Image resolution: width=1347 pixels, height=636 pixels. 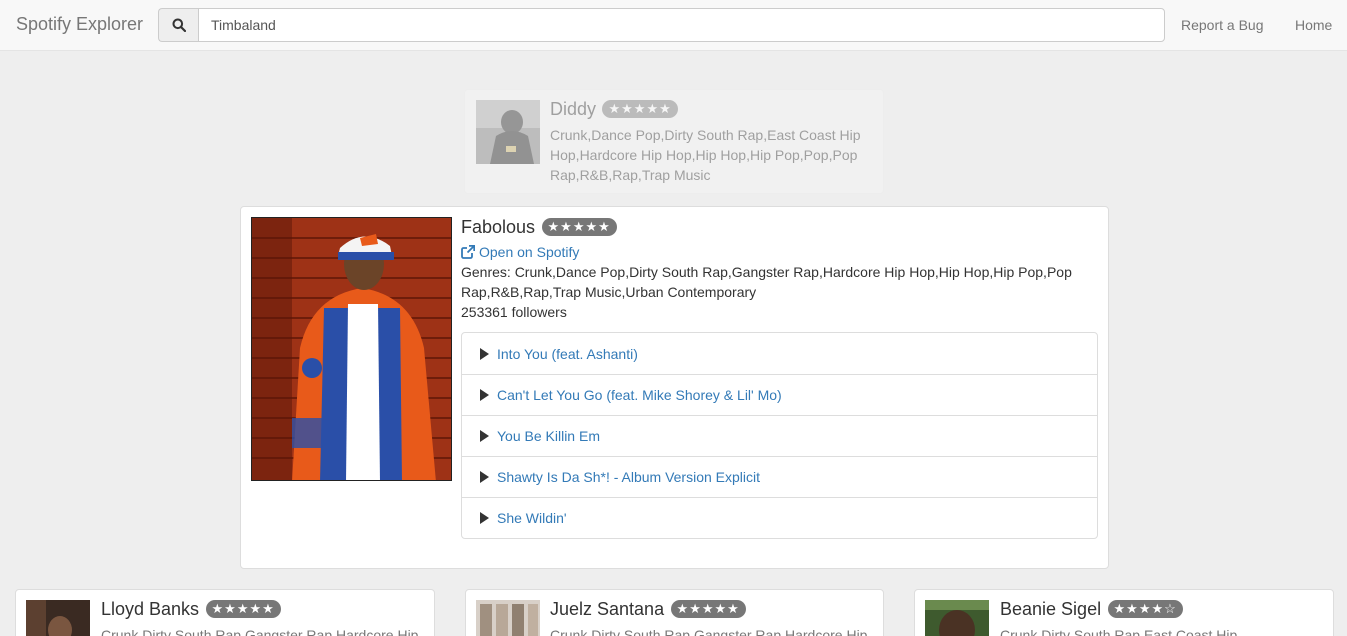 What do you see at coordinates (779, 517) in the screenshot?
I see `track-item: She Wildin'` at bounding box center [779, 517].